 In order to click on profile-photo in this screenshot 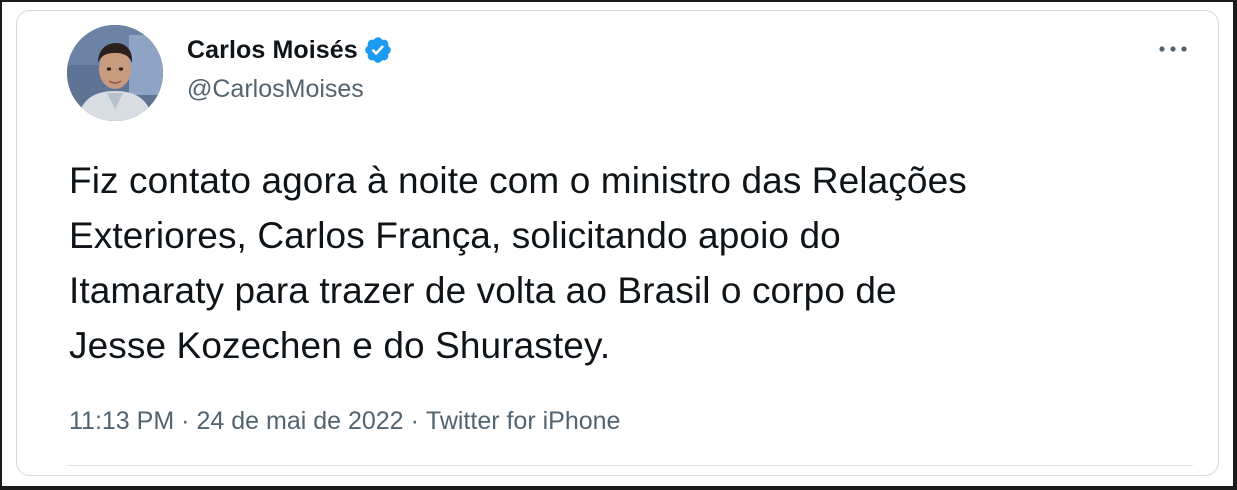, I will do `click(115, 73)`.